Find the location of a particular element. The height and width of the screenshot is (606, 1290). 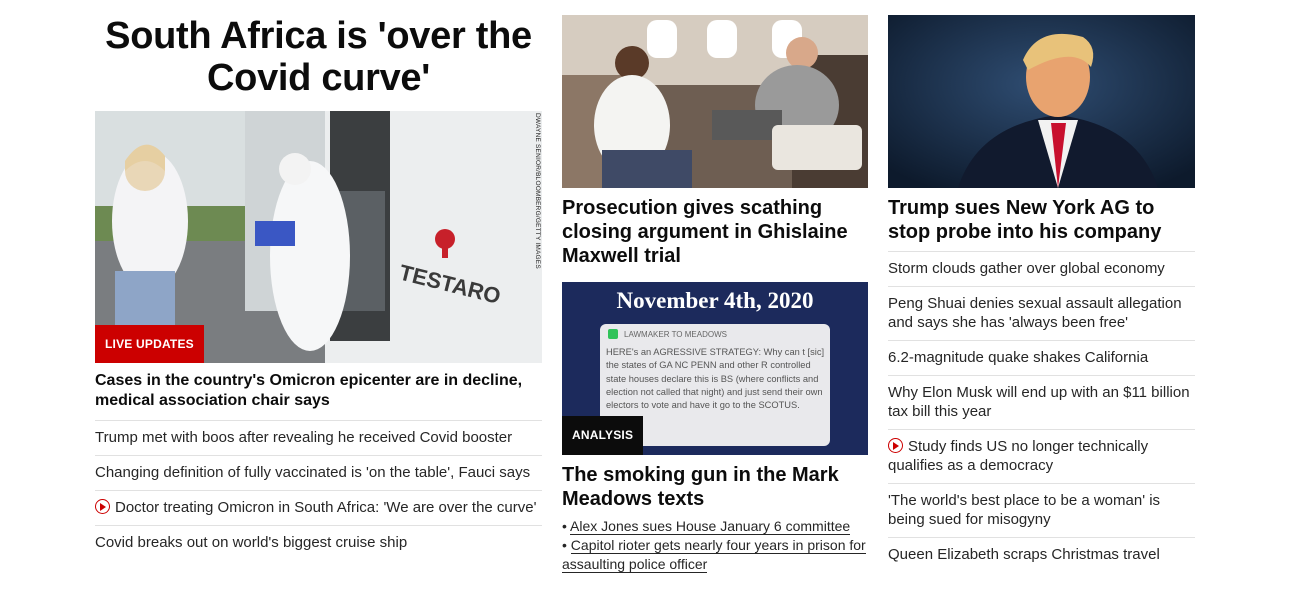

list-item: 6.2-magnitude quake shakes California is located at coordinates (1041, 358).